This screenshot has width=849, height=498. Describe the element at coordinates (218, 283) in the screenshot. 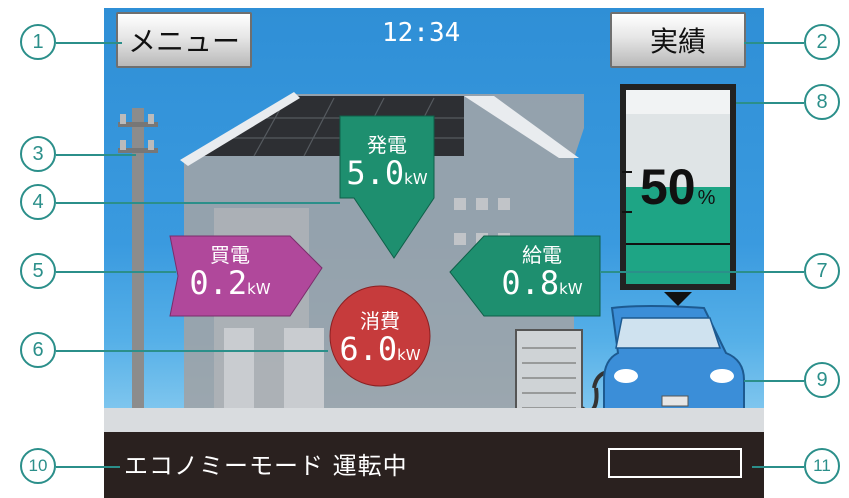

I see `purchase-value: 0.2` at that location.